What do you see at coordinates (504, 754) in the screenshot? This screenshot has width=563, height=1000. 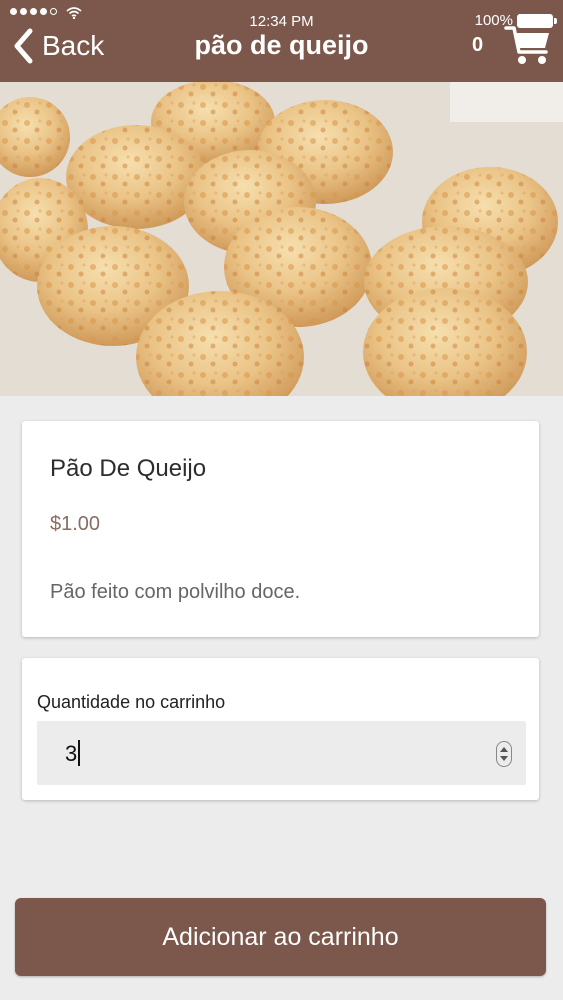 I see `number-stepper-icon` at bounding box center [504, 754].